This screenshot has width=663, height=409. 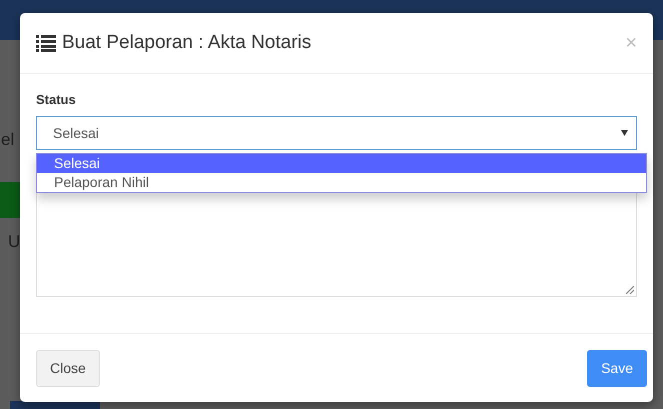 What do you see at coordinates (56, 99) in the screenshot?
I see `field-label: Status` at bounding box center [56, 99].